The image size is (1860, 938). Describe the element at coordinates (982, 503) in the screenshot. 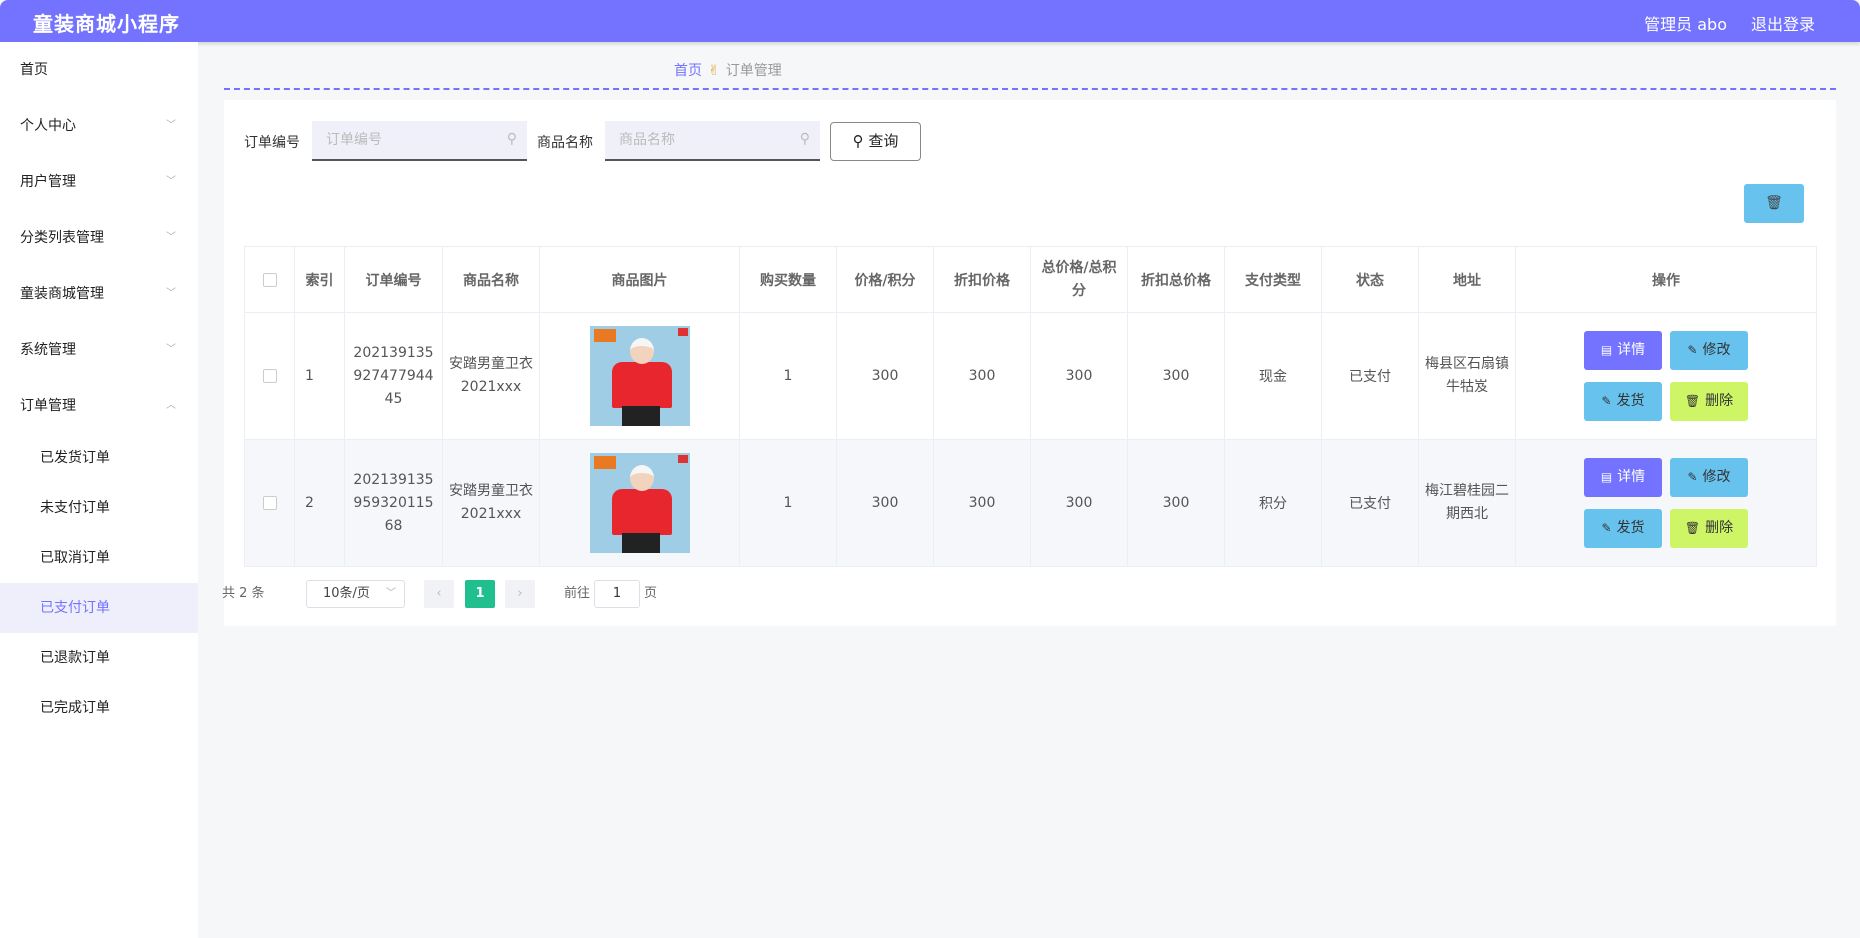

I see `discount-price-cell: 300` at that location.